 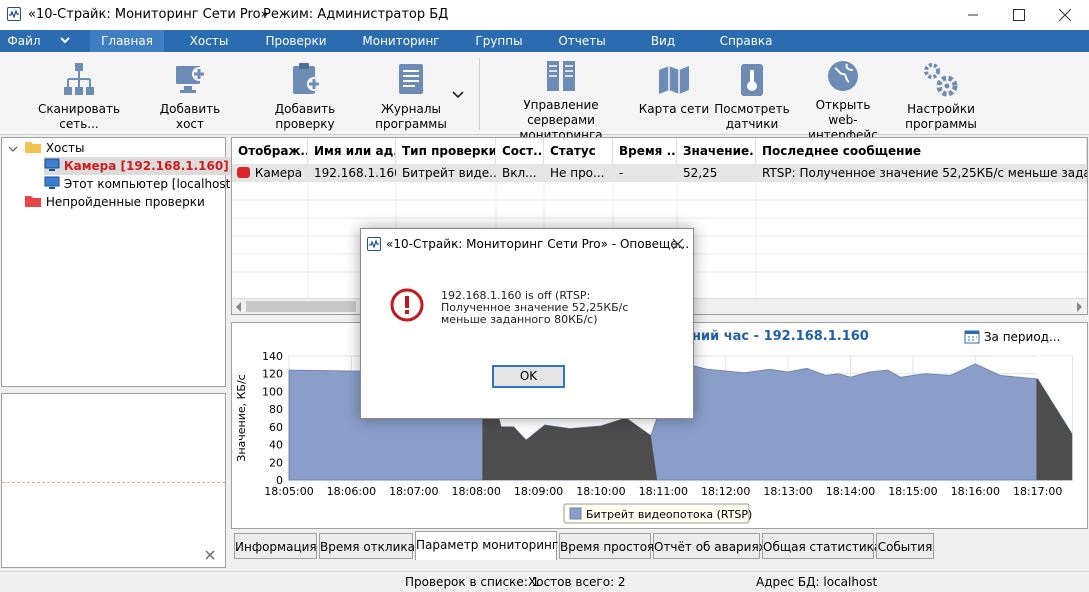 I want to click on col-last-message: Последнее сообщение, so click(x=921, y=151).